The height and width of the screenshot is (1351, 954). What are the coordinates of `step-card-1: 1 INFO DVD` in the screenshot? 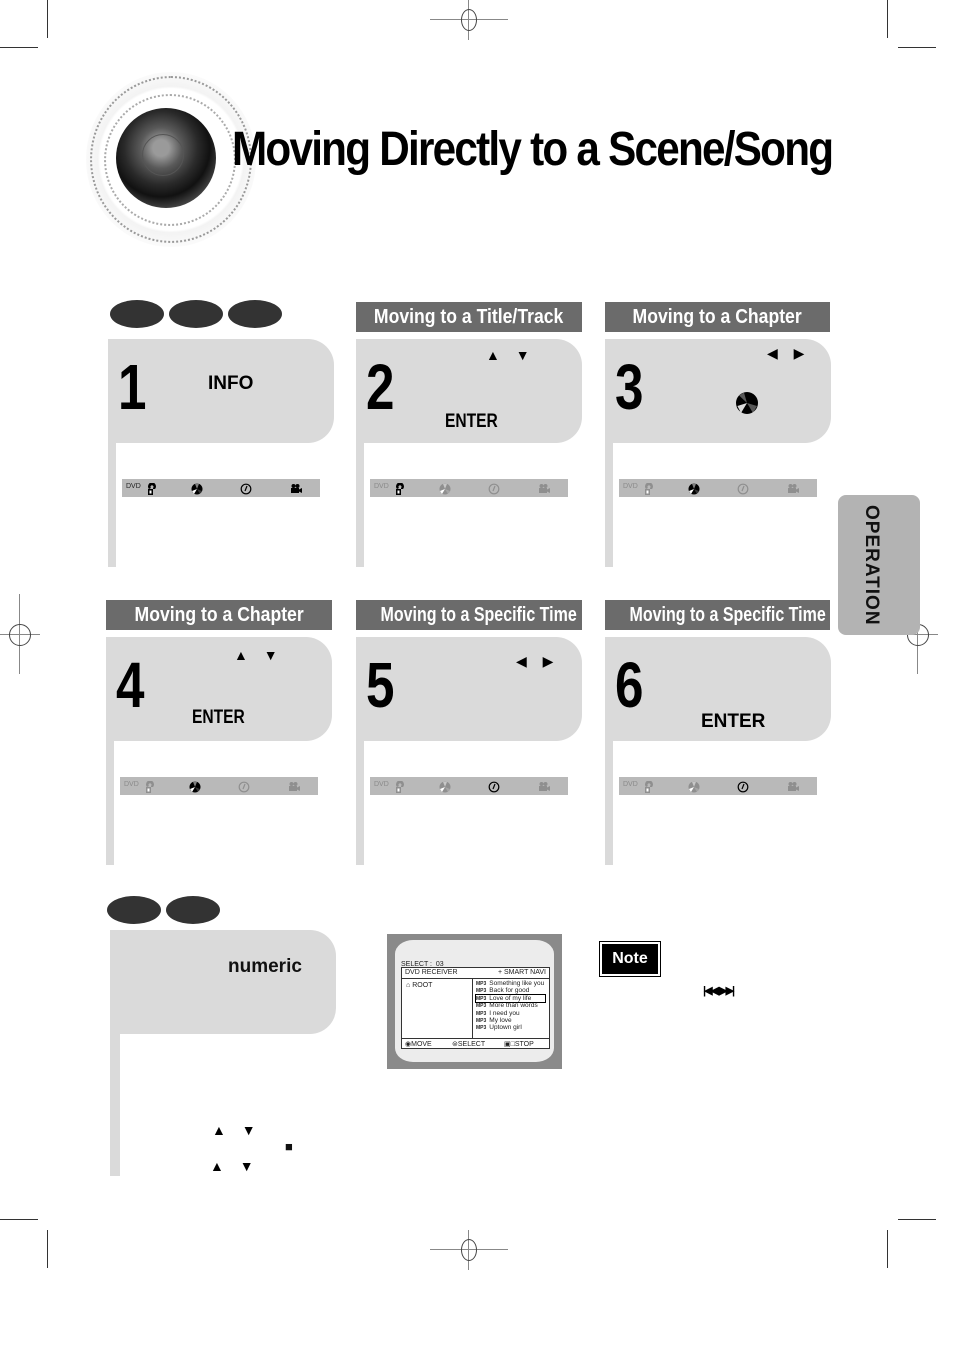 It's located at (222, 454).